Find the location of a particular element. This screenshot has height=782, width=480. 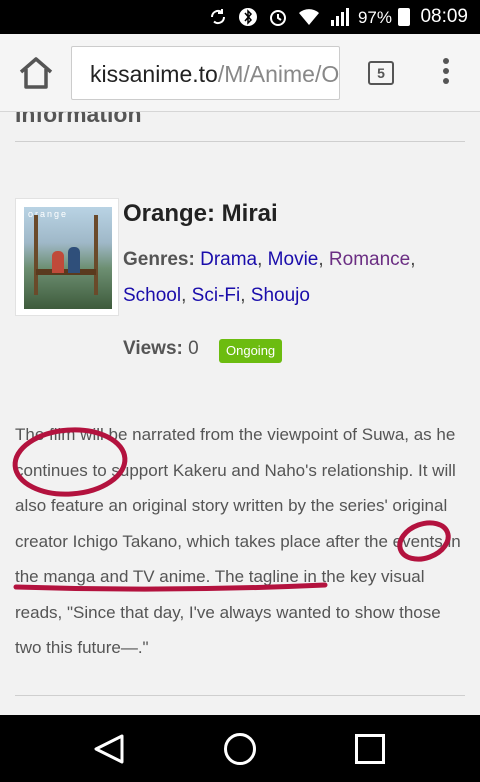

browser-toolbar: kissanime.to/M/Anime/Orange-Mirai 5 is located at coordinates (240, 73).